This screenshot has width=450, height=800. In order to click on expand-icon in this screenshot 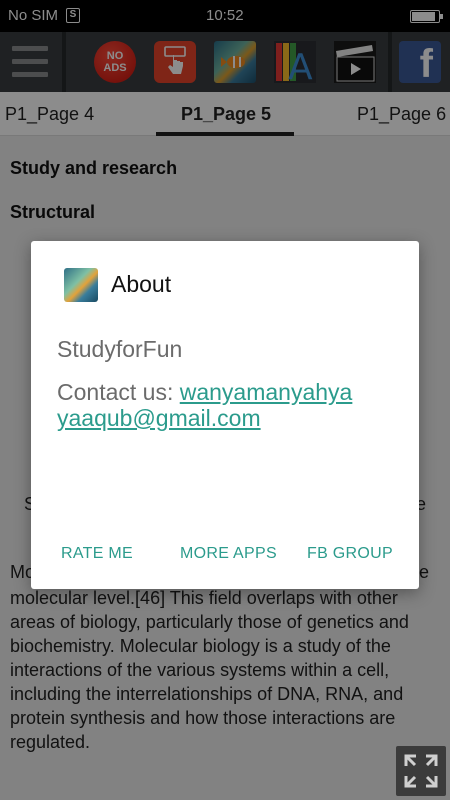, I will do `click(421, 771)`.